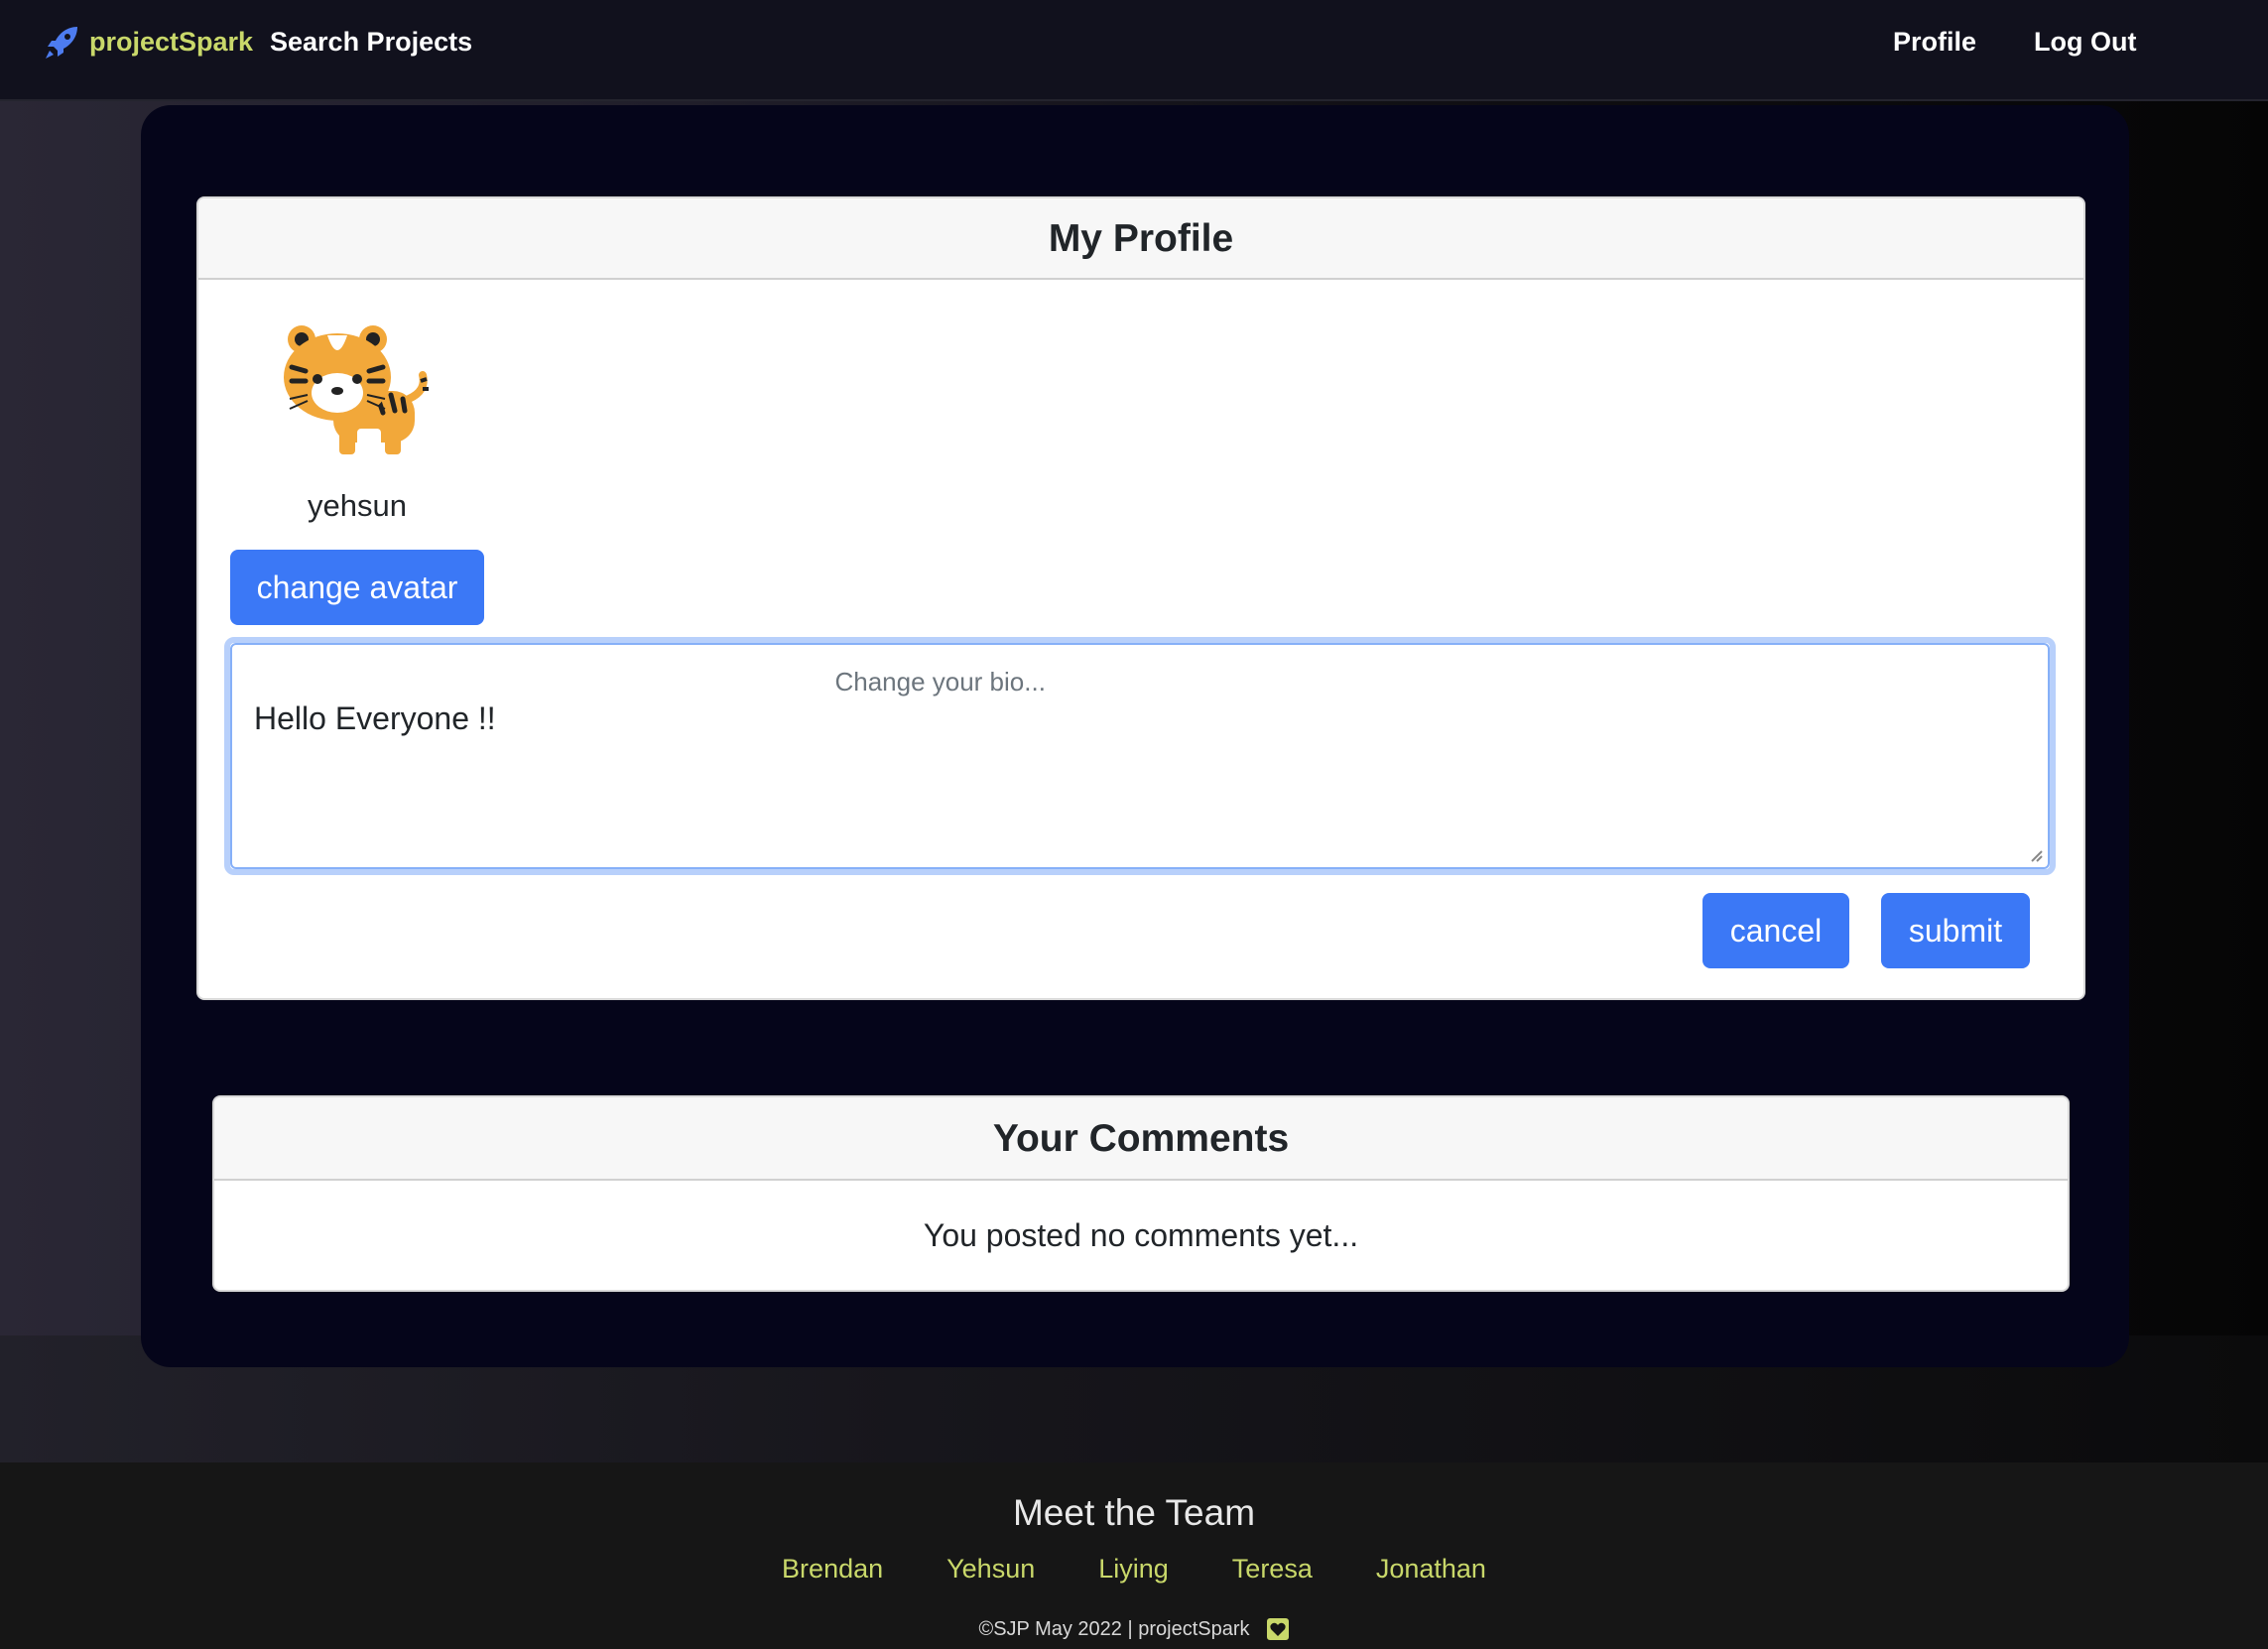 This screenshot has width=2268, height=1649. I want to click on team-link-liying: Liying, so click(1133, 1569).